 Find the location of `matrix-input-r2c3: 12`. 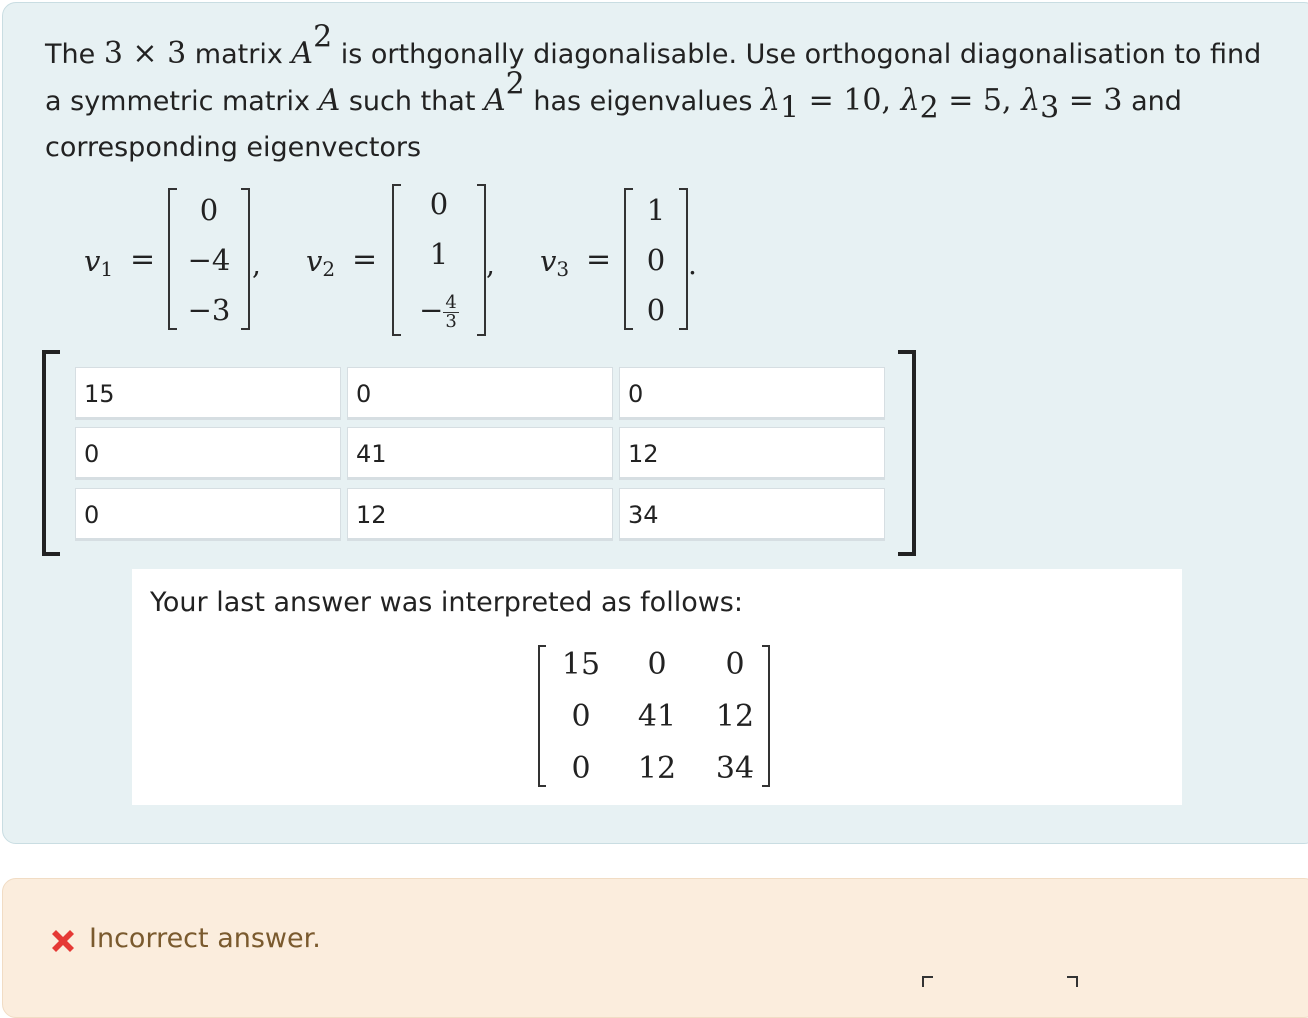

matrix-input-r2c3: 12 is located at coordinates (752, 453).